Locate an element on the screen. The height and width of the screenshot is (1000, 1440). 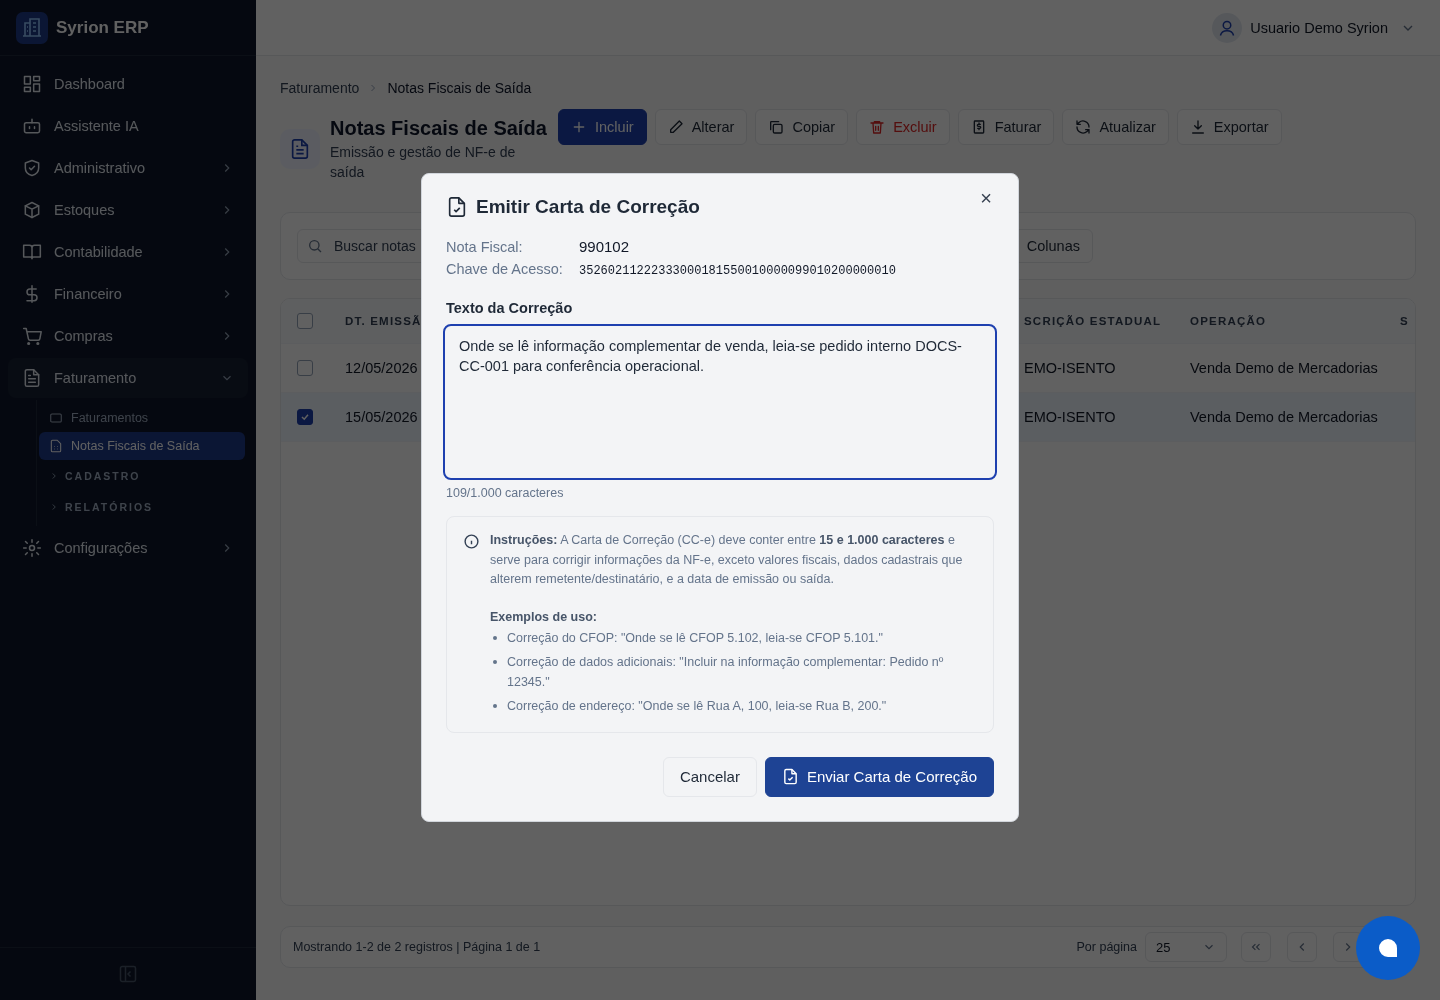
dialog-title: Emitir Carta de Correção is located at coordinates (588, 207).